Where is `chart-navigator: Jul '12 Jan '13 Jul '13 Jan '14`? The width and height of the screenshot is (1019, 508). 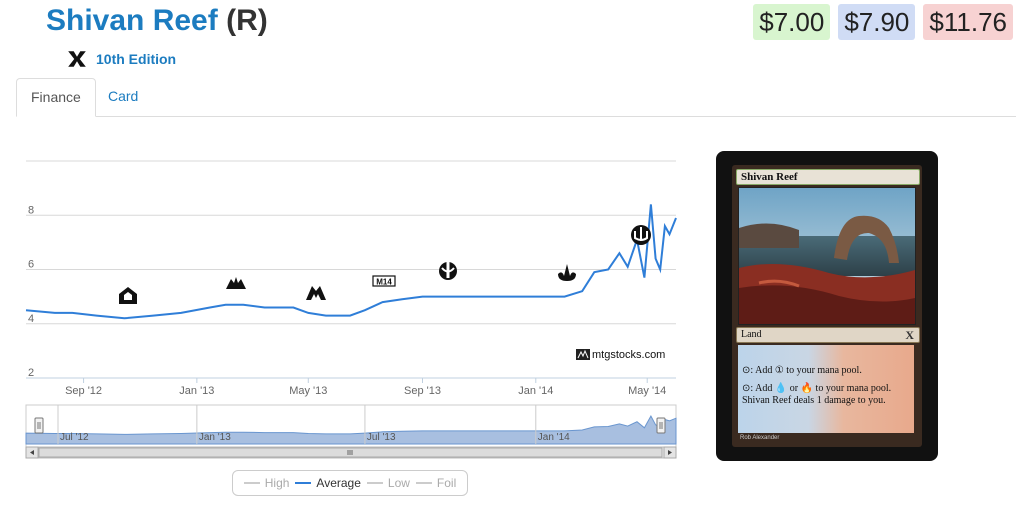 chart-navigator: Jul '12 Jan '13 Jul '13 Jan '14 is located at coordinates (351, 431).